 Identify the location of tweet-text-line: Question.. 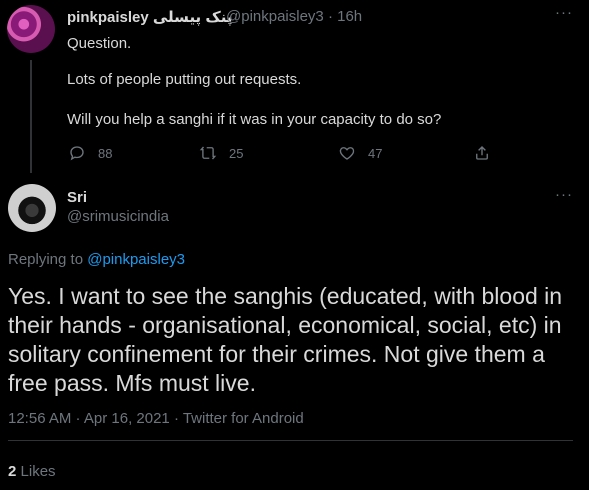
(99, 43).